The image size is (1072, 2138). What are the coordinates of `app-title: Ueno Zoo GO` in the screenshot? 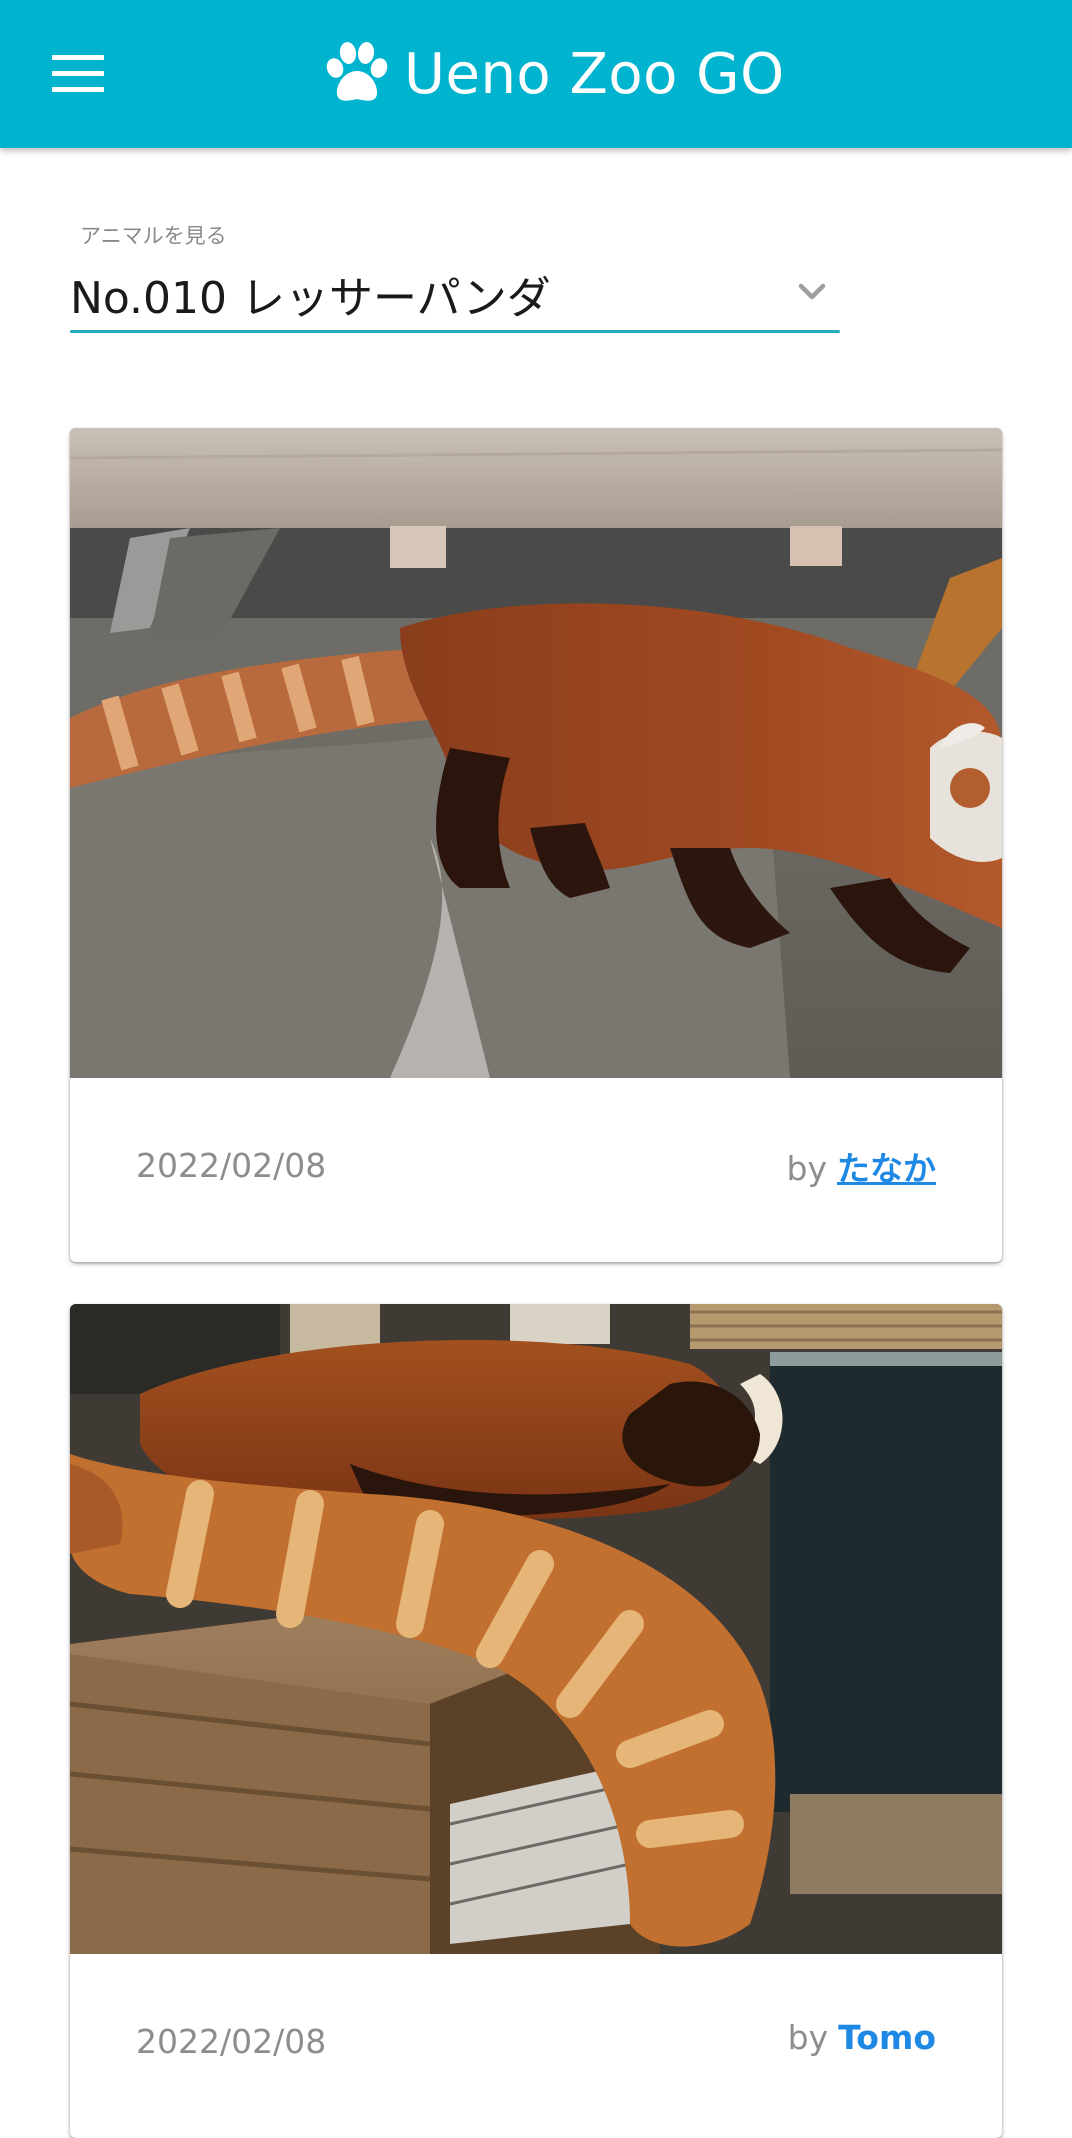 It's located at (594, 74).